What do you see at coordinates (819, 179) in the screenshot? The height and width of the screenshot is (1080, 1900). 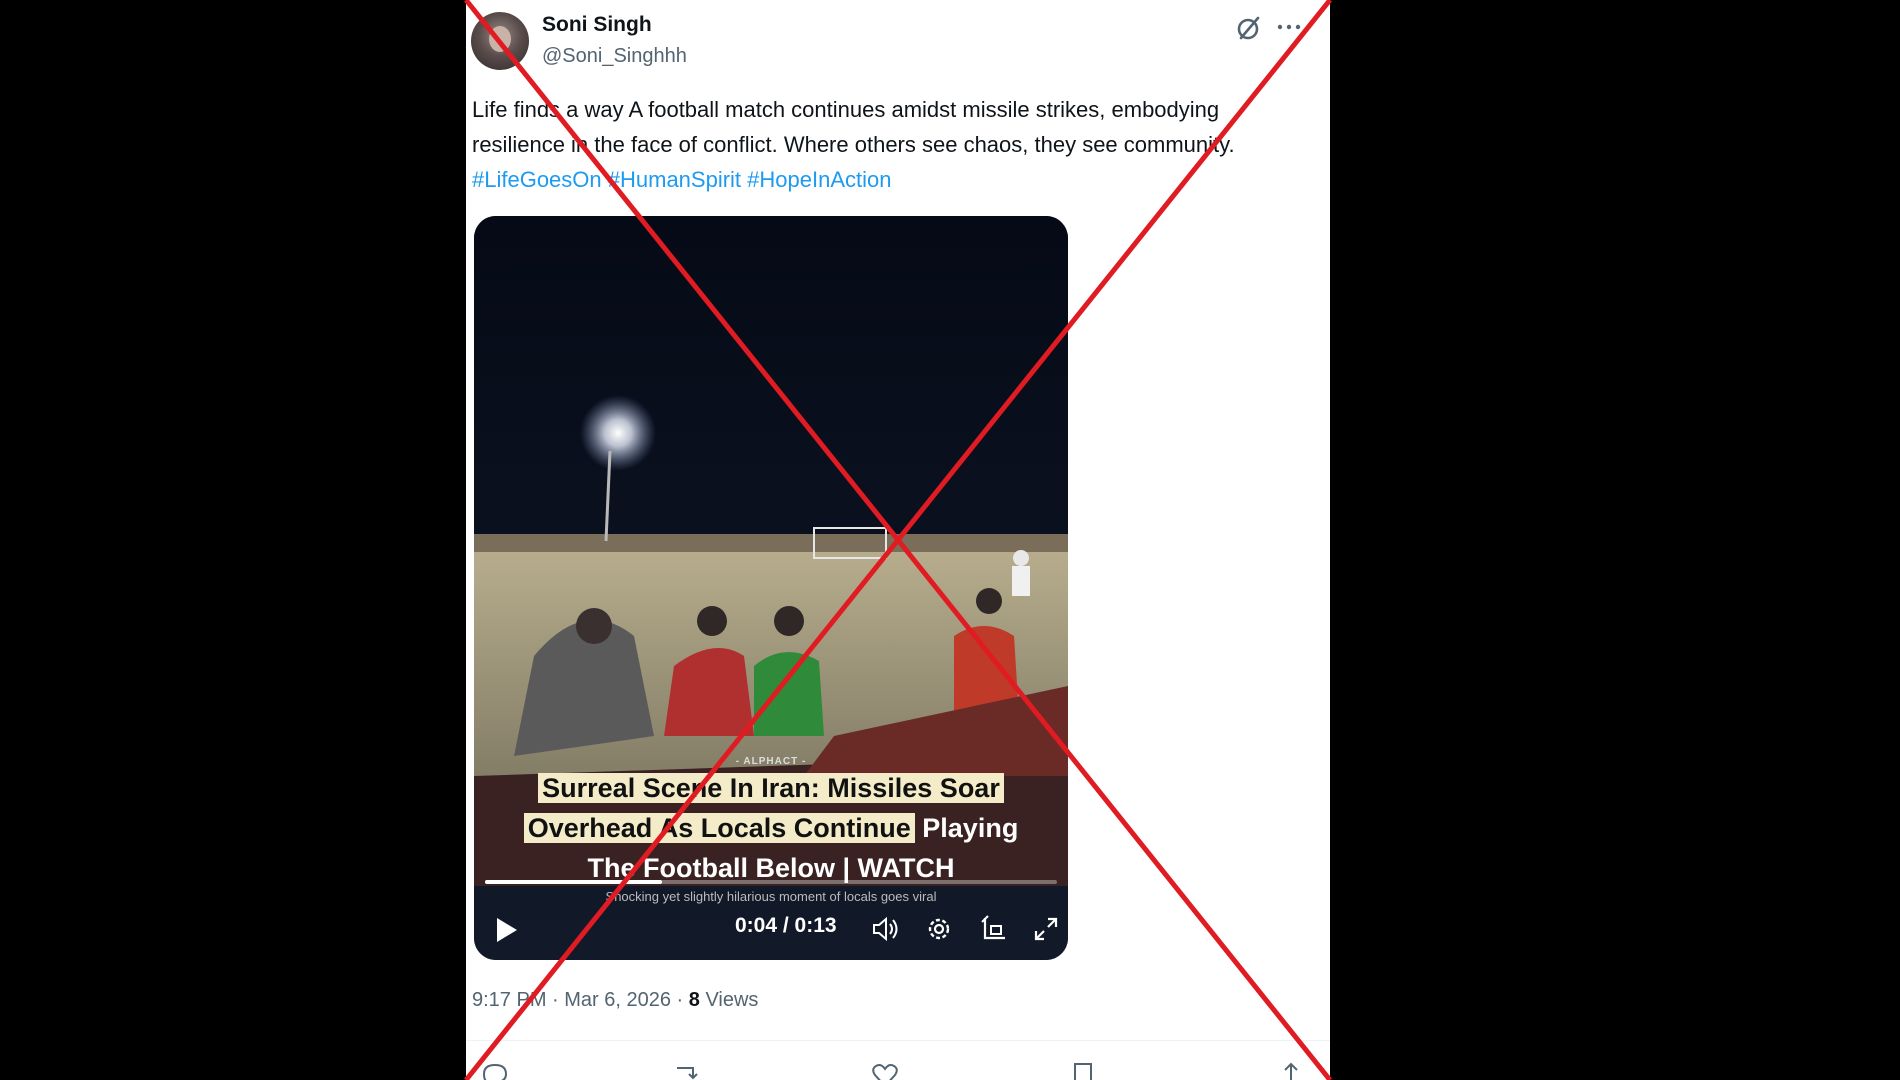 I see `hashtag-hopeinaction: #HopeInAction` at bounding box center [819, 179].